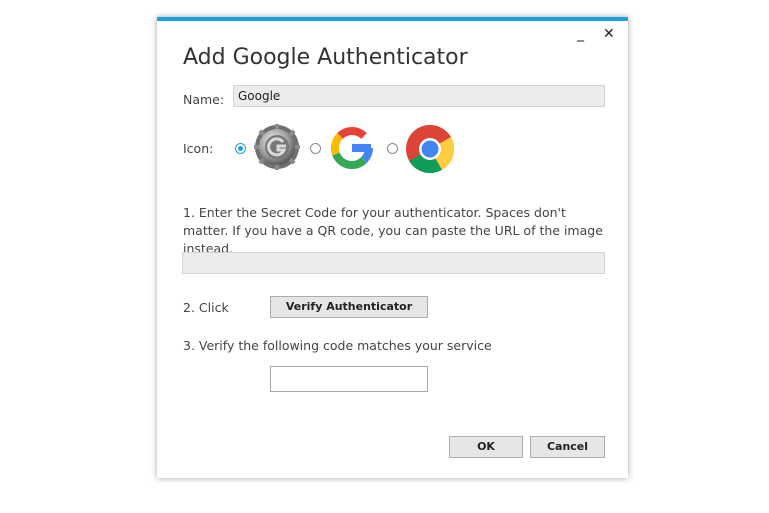  Describe the element at coordinates (325, 57) in the screenshot. I see `dialog-title: Add Google Authenticator` at that location.